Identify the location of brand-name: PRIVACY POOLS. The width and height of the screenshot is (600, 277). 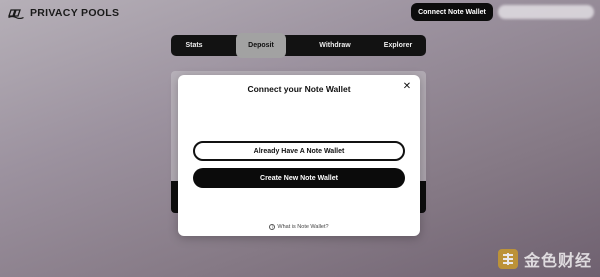
(75, 13).